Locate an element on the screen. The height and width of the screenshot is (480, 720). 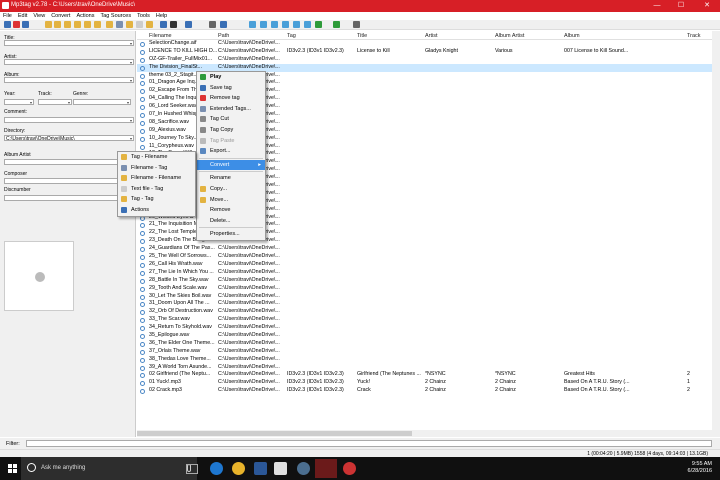
context-item-rename: Rename is located at coordinates (231, 178).